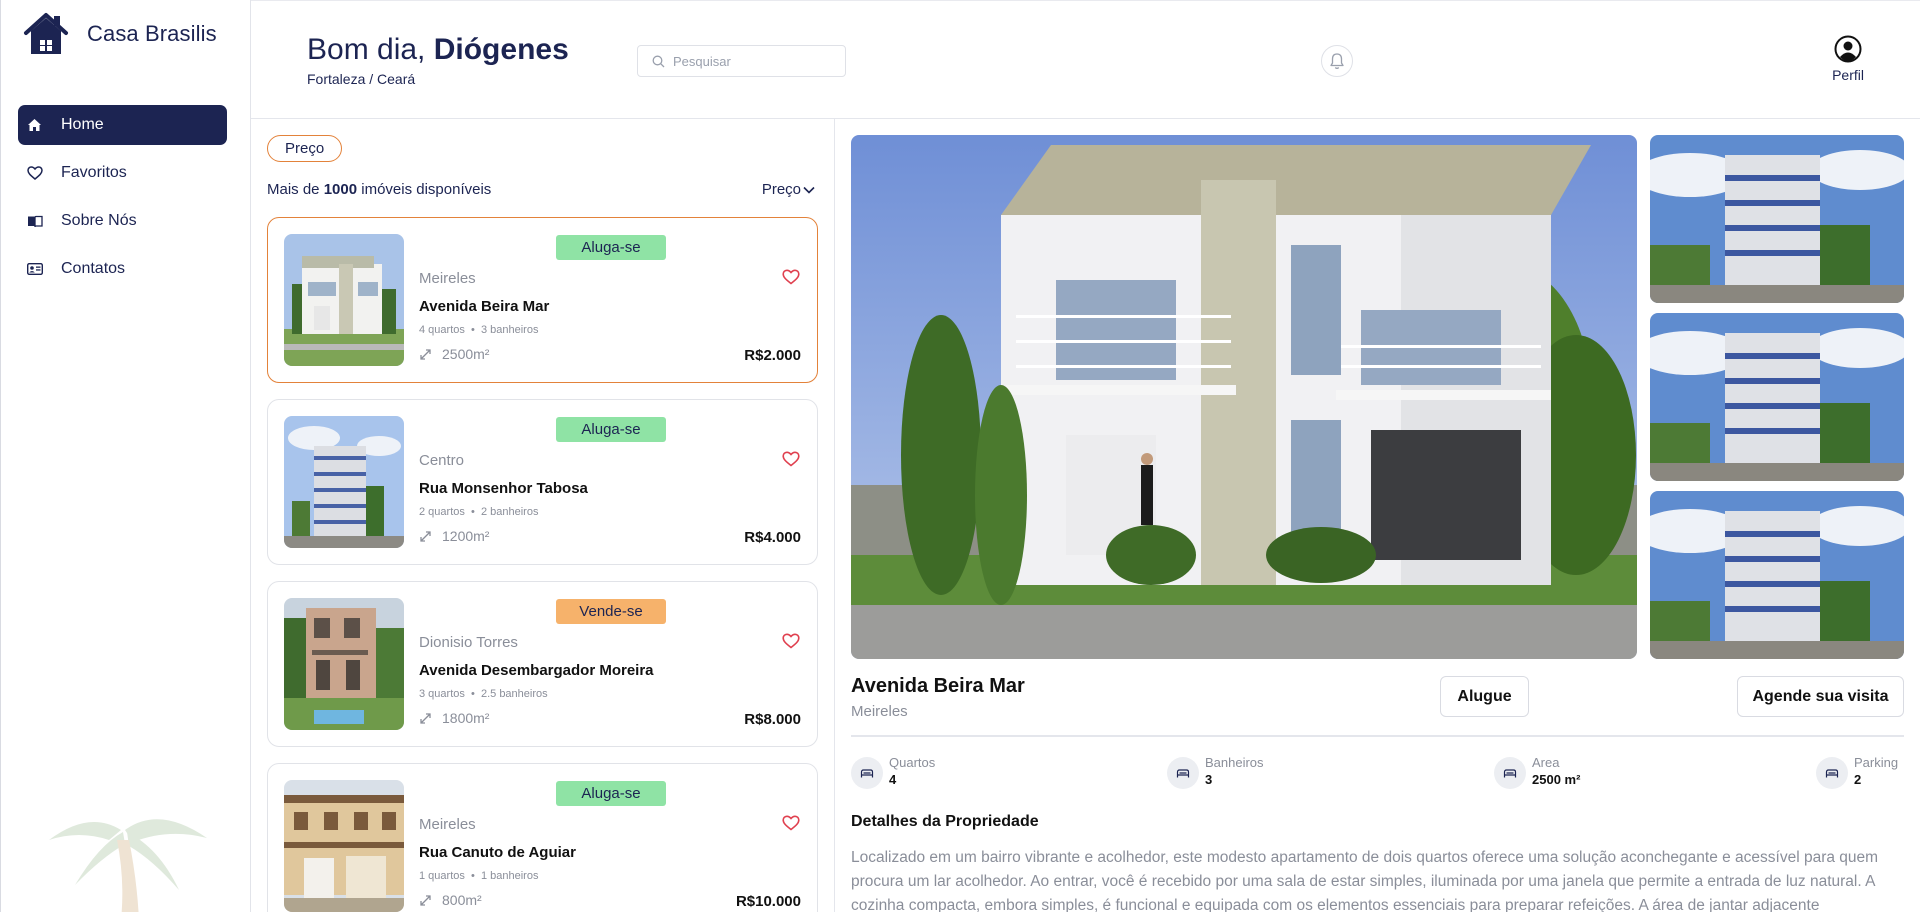 The width and height of the screenshot is (1920, 912). What do you see at coordinates (1820, 696) in the screenshot?
I see `schedule-visit-button: Agende sua visita` at bounding box center [1820, 696].